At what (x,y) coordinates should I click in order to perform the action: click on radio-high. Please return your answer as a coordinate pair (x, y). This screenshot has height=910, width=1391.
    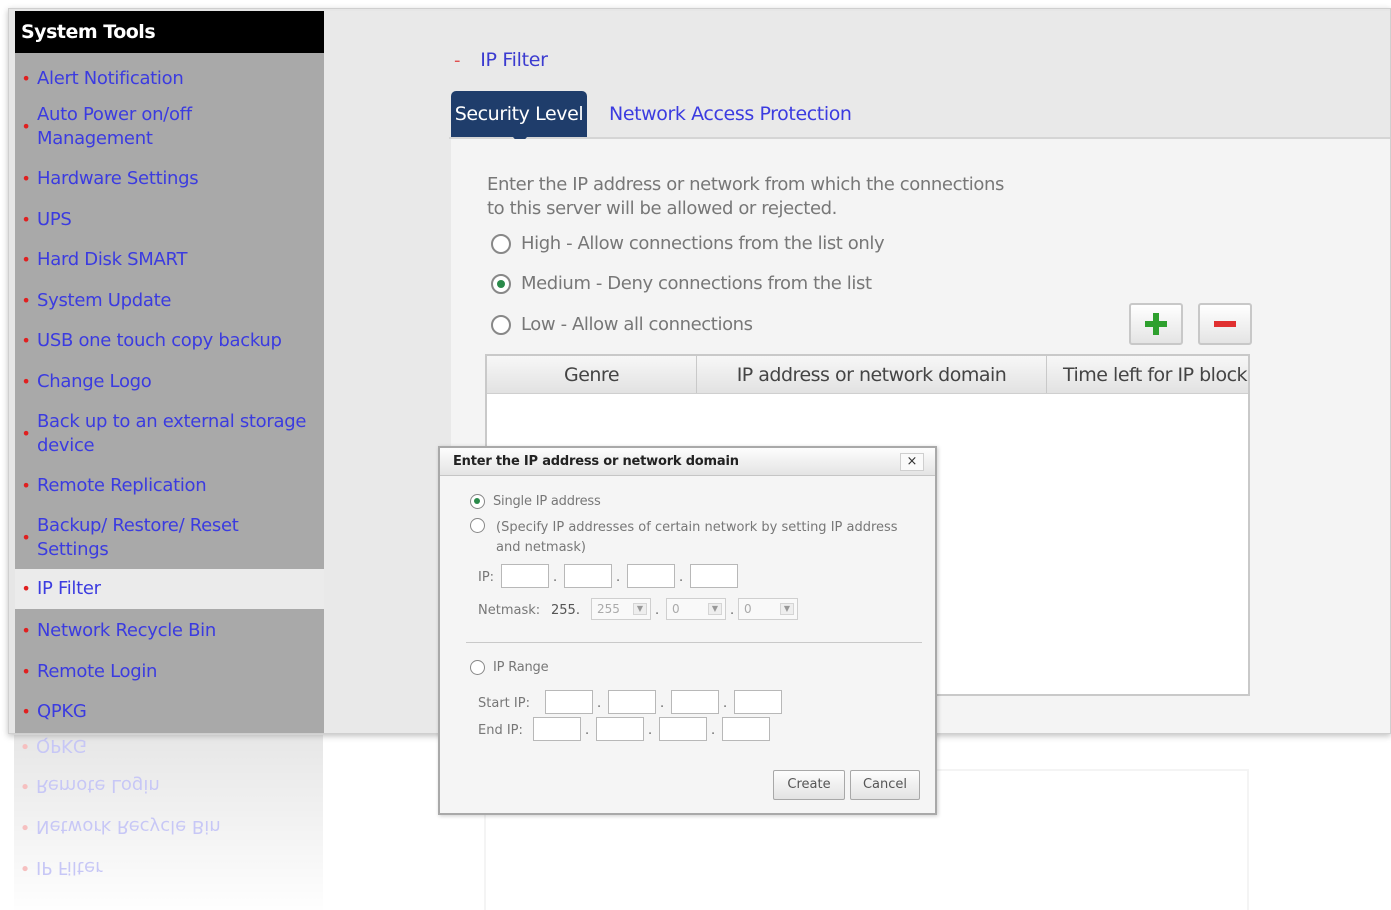
    Looking at the image, I should click on (501, 243).